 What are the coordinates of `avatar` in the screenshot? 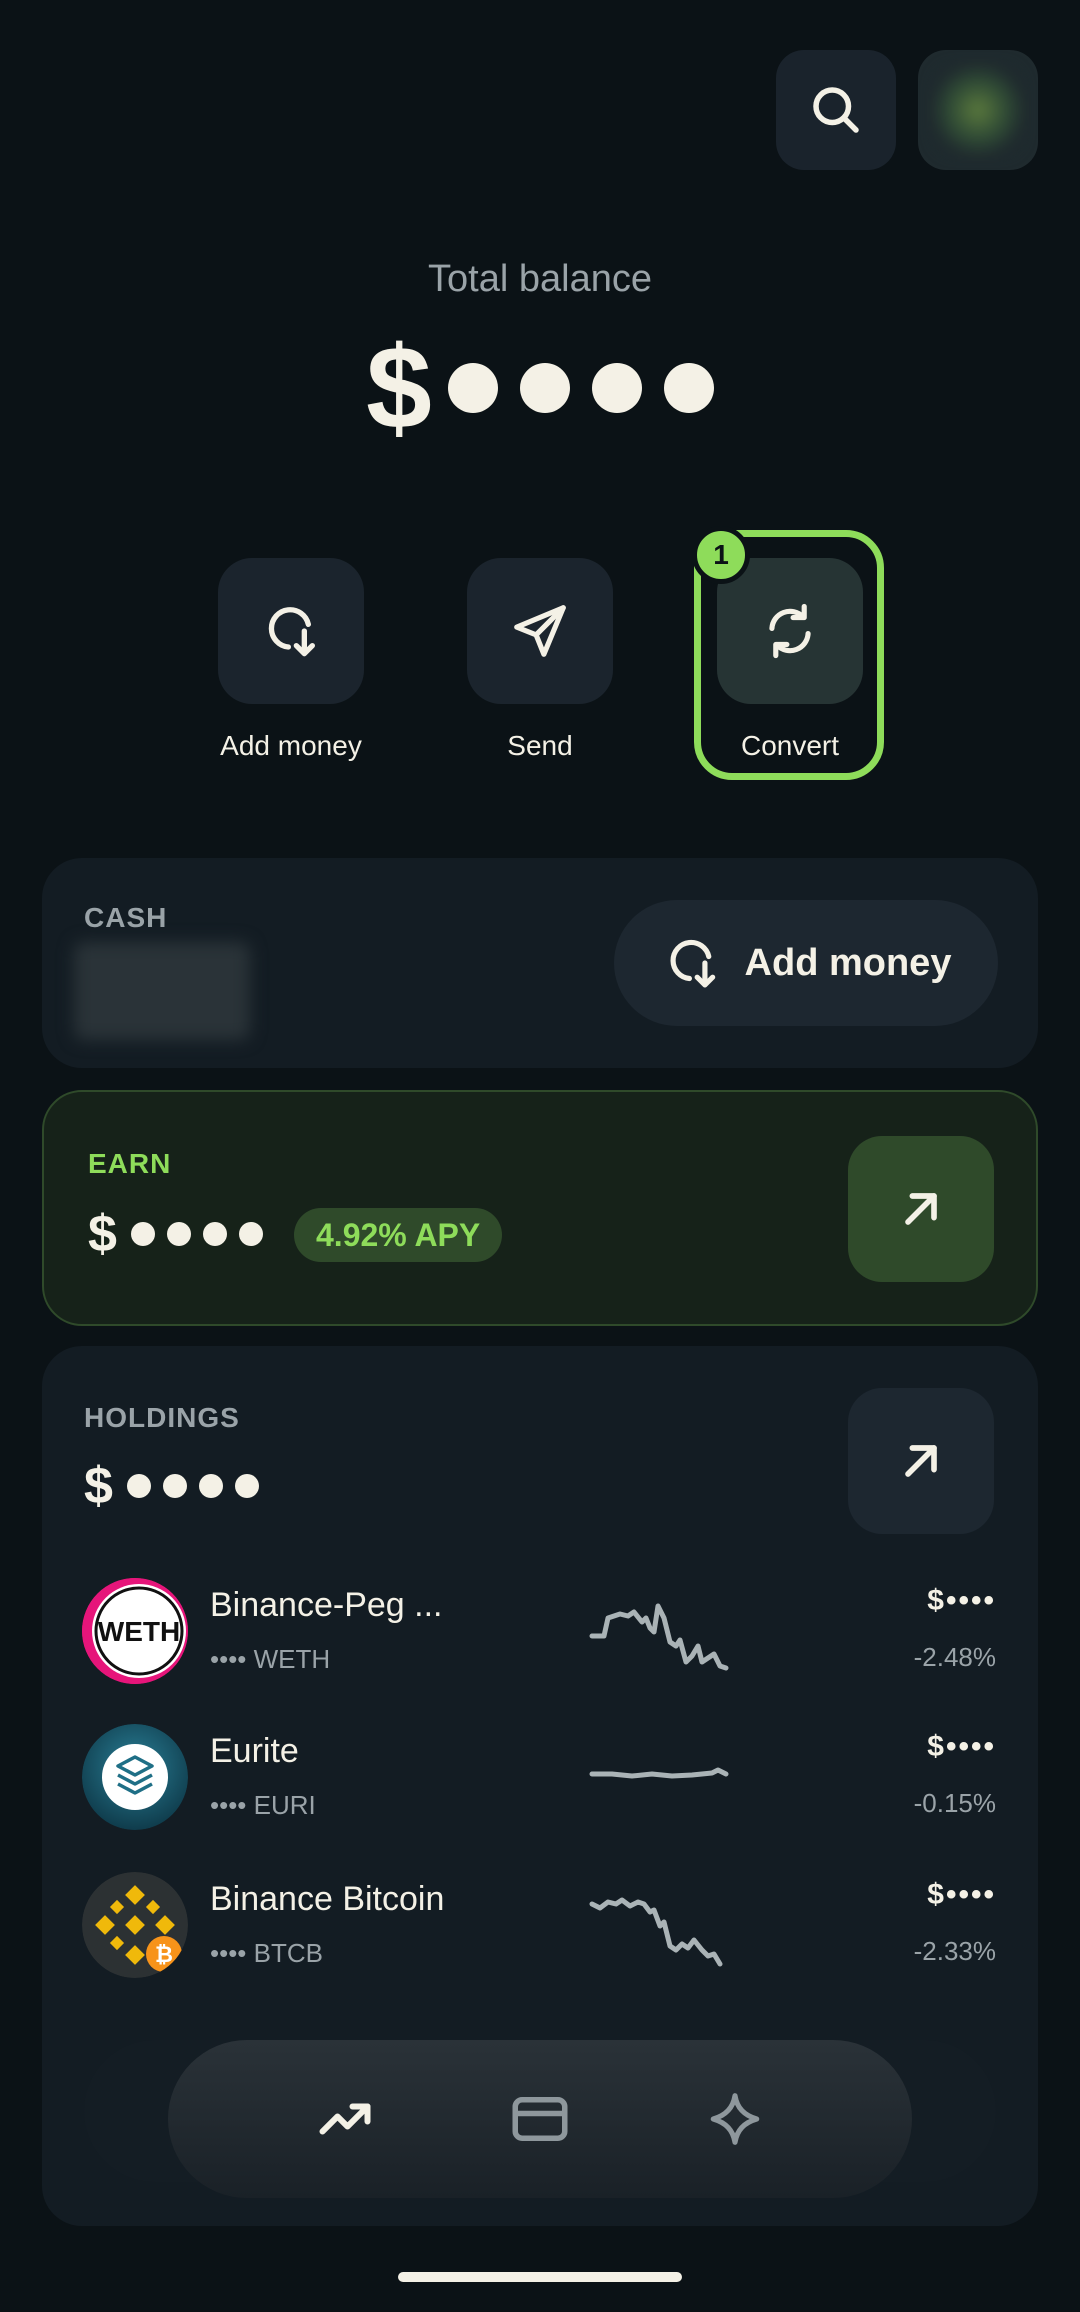 It's located at (978, 110).